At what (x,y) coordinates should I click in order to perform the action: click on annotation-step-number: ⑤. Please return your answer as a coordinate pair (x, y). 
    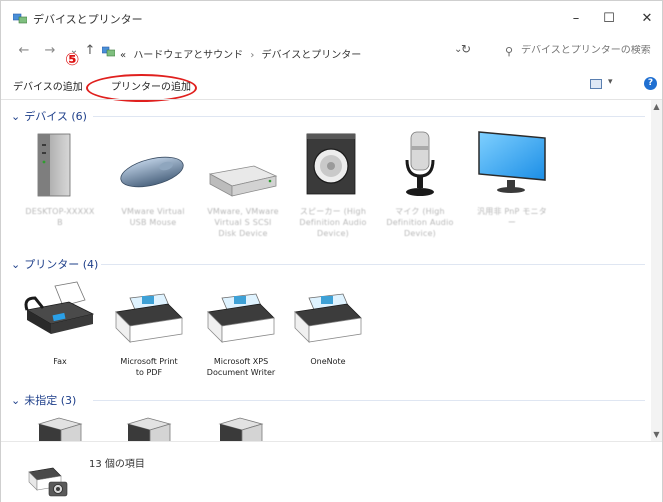
    Looking at the image, I should click on (72, 60).